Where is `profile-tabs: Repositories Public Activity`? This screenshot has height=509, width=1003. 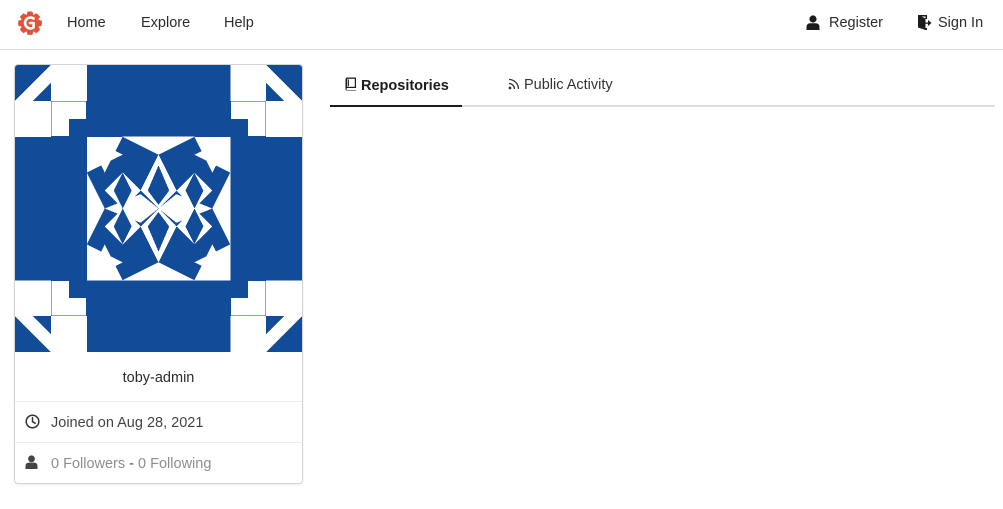 profile-tabs: Repositories Public Activity is located at coordinates (662, 85).